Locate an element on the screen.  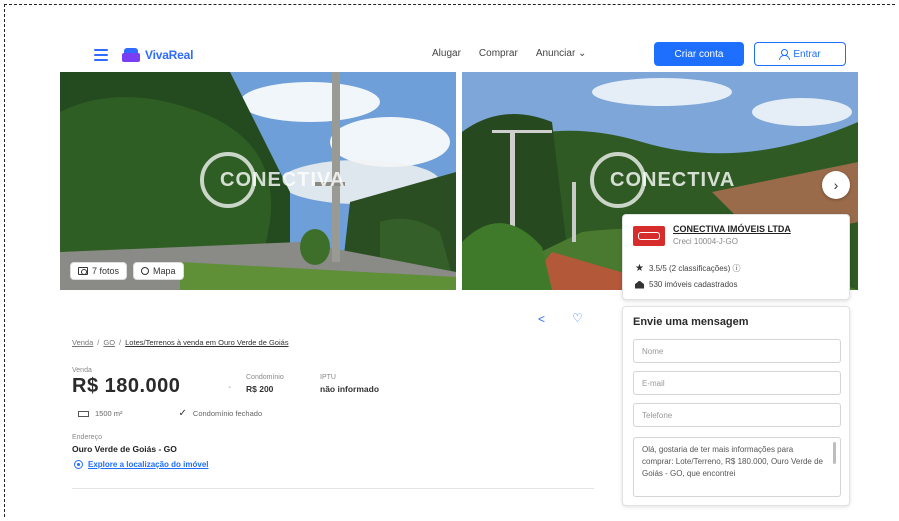
breadcrumb-venda: Venda is located at coordinates (82, 342).